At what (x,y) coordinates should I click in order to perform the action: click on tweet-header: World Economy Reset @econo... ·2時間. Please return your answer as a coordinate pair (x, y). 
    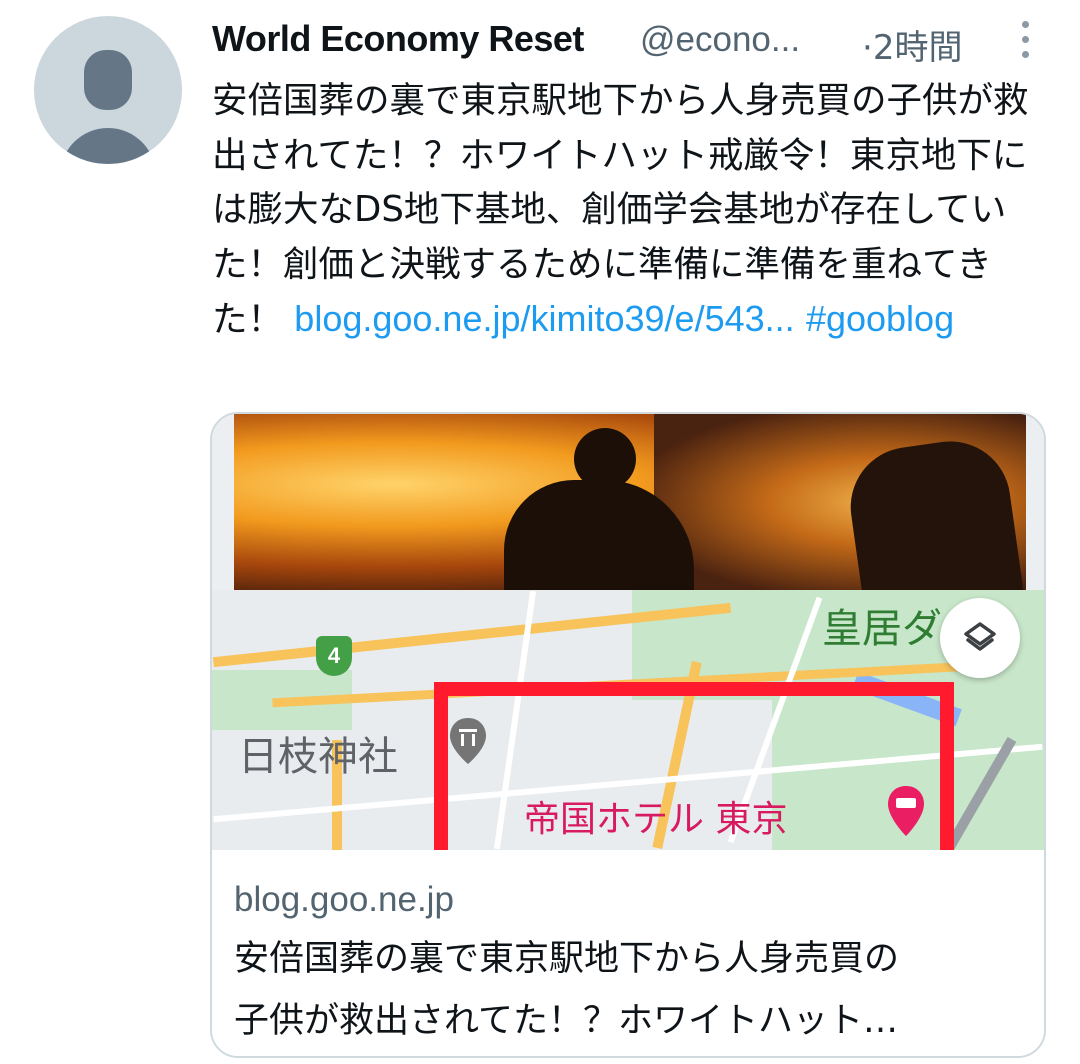
    Looking at the image, I should click on (632, 42).